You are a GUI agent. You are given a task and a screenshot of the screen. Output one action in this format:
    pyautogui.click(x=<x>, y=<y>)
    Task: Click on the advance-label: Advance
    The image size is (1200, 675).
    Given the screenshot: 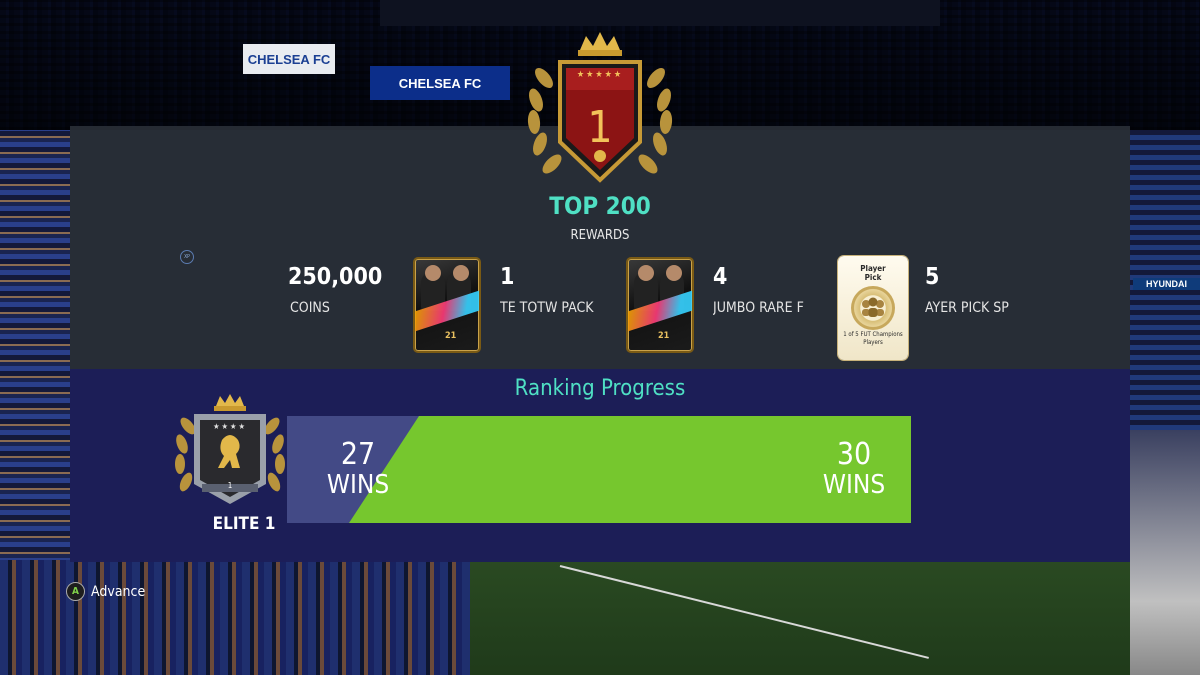 What is the action you would take?
    pyautogui.click(x=118, y=591)
    